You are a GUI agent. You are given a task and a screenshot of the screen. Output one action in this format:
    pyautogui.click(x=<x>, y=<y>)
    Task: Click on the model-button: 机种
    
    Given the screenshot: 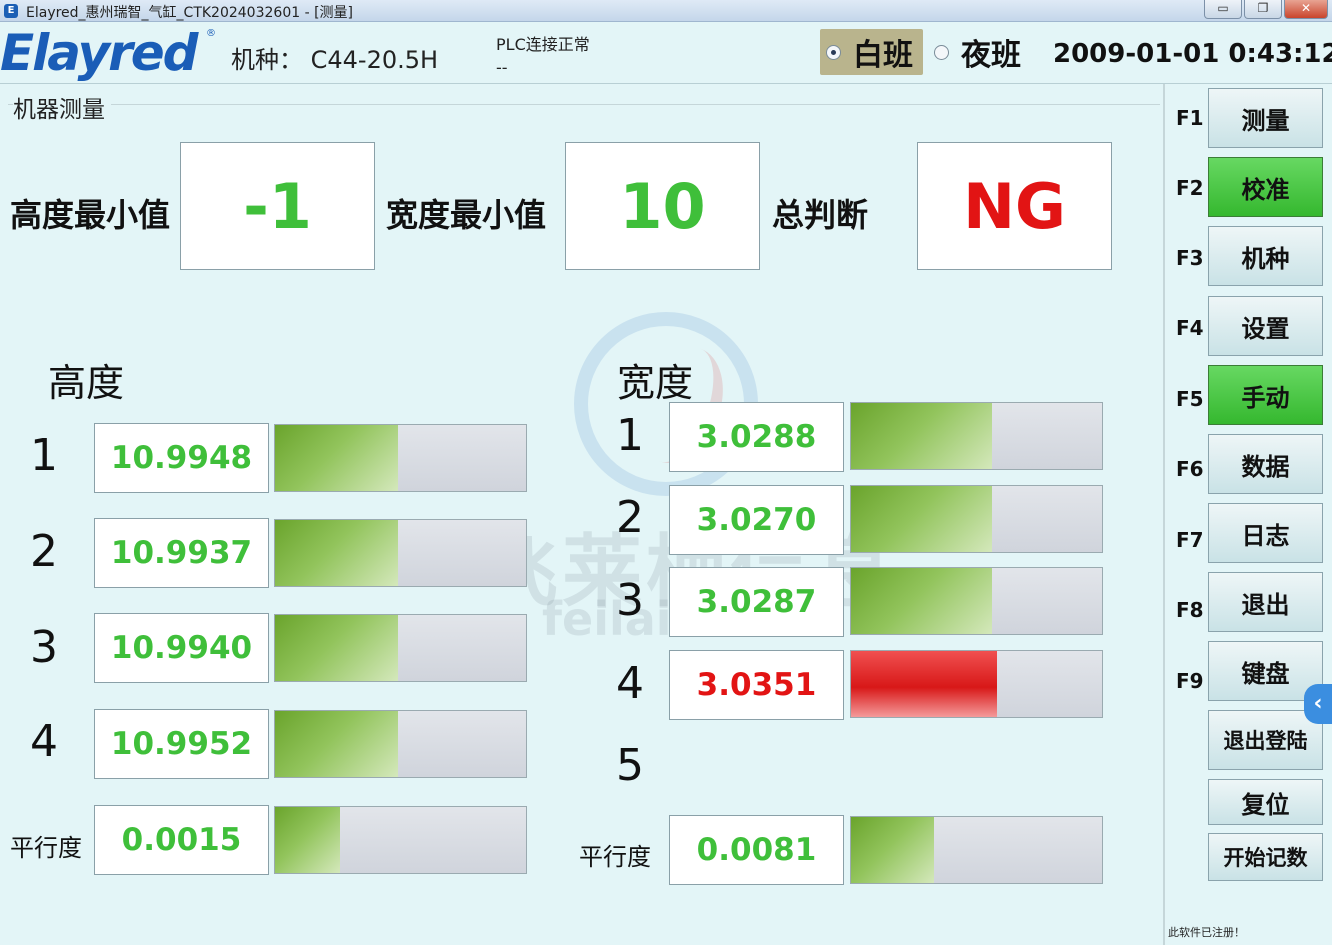 What is the action you would take?
    pyautogui.click(x=1265, y=256)
    